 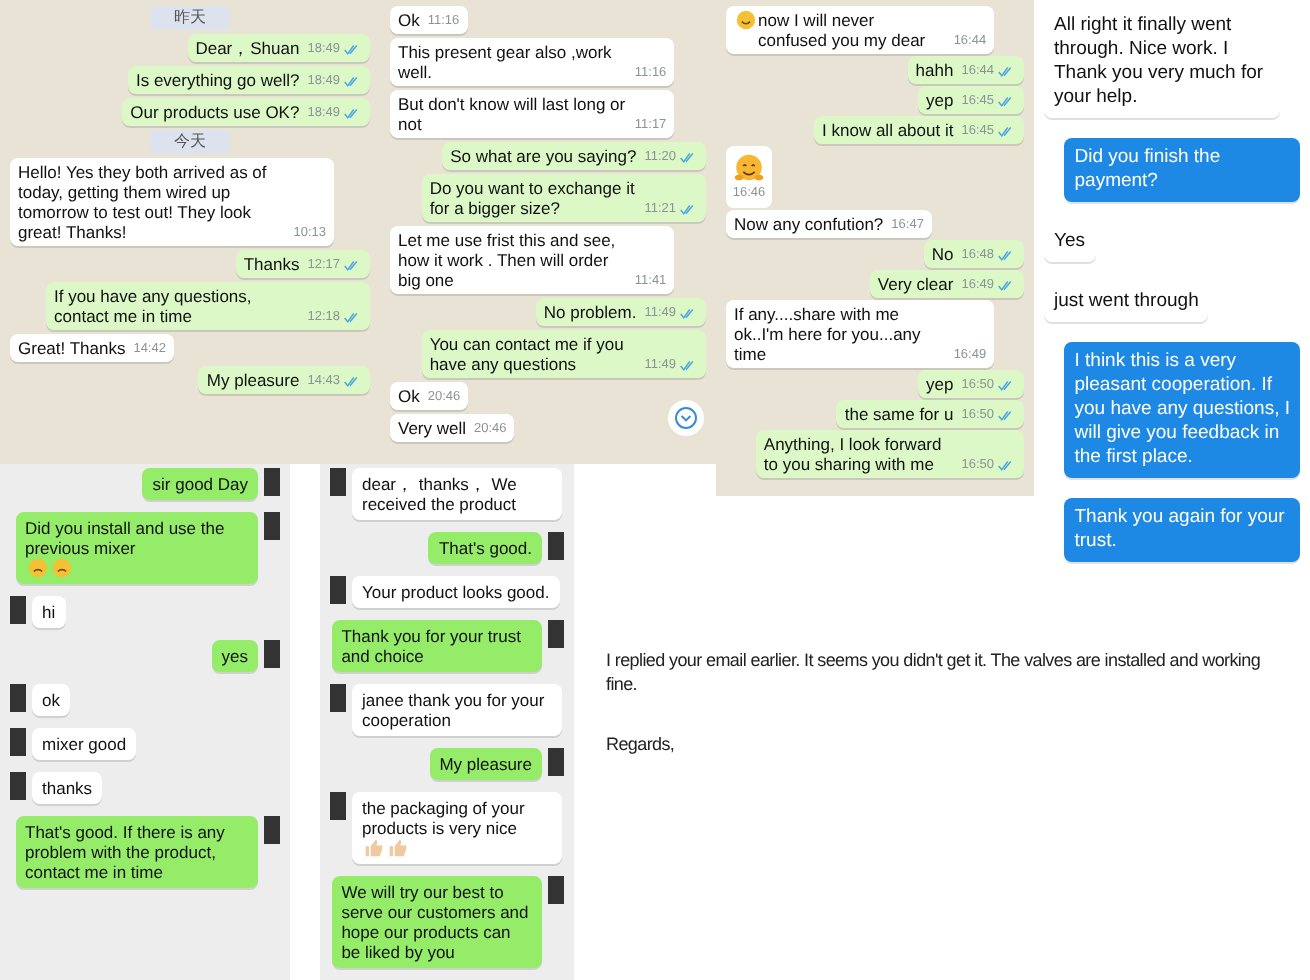 What do you see at coordinates (641, 744) in the screenshot?
I see `email-paragraph: Regards,` at bounding box center [641, 744].